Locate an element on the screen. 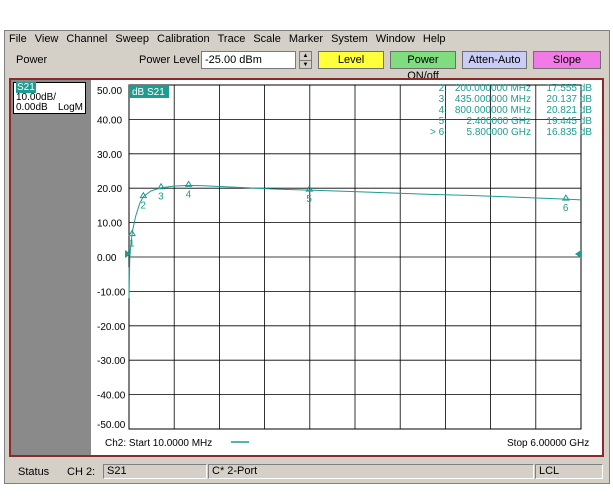 The width and height of the screenshot is (613, 499). spin-down-icon: ▼ is located at coordinates (305, 65).